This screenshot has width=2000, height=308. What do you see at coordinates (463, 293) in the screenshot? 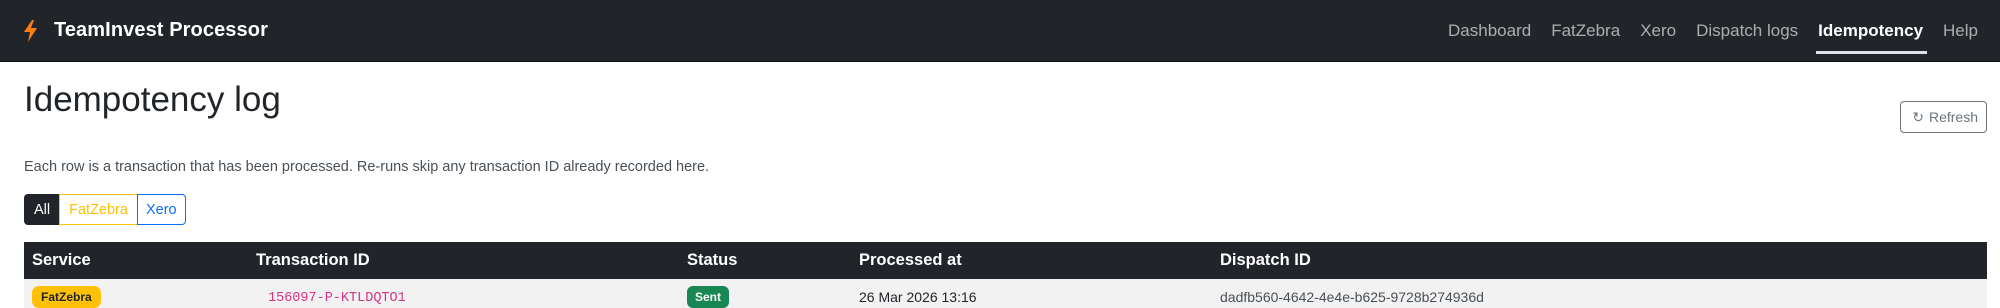
I see `cell-transaction-id: 156097-P-KTLDQTO1` at bounding box center [463, 293].